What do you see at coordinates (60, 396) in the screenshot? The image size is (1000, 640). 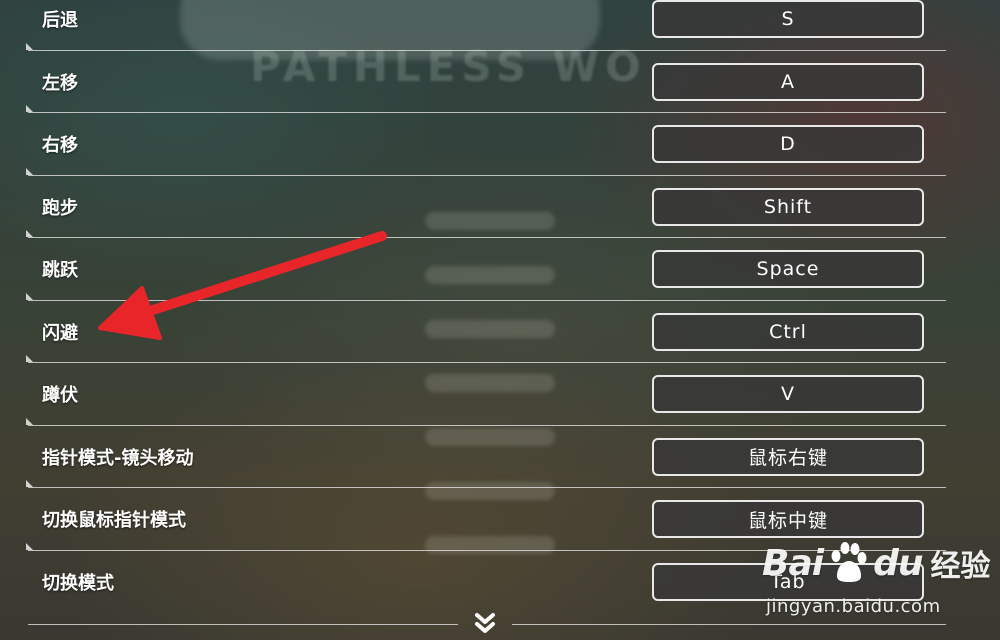 I see `action-label: 蹲伏` at bounding box center [60, 396].